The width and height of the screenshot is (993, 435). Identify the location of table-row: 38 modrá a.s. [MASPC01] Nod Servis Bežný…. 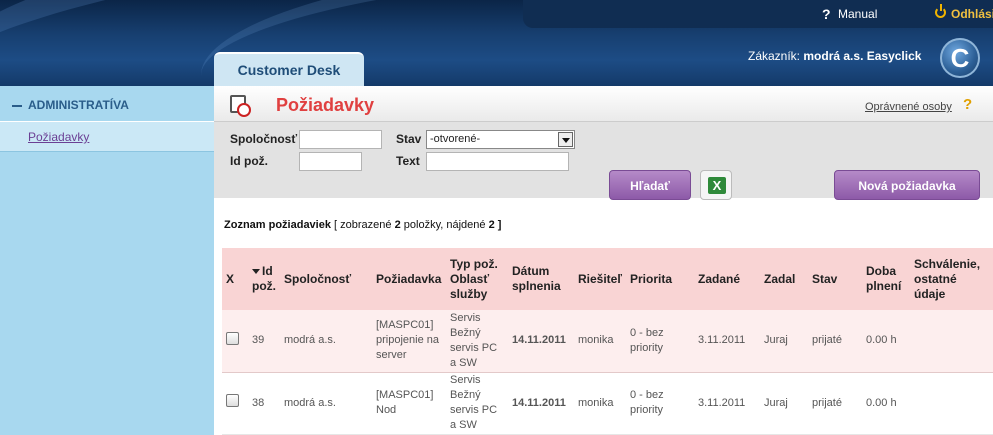
(607, 403).